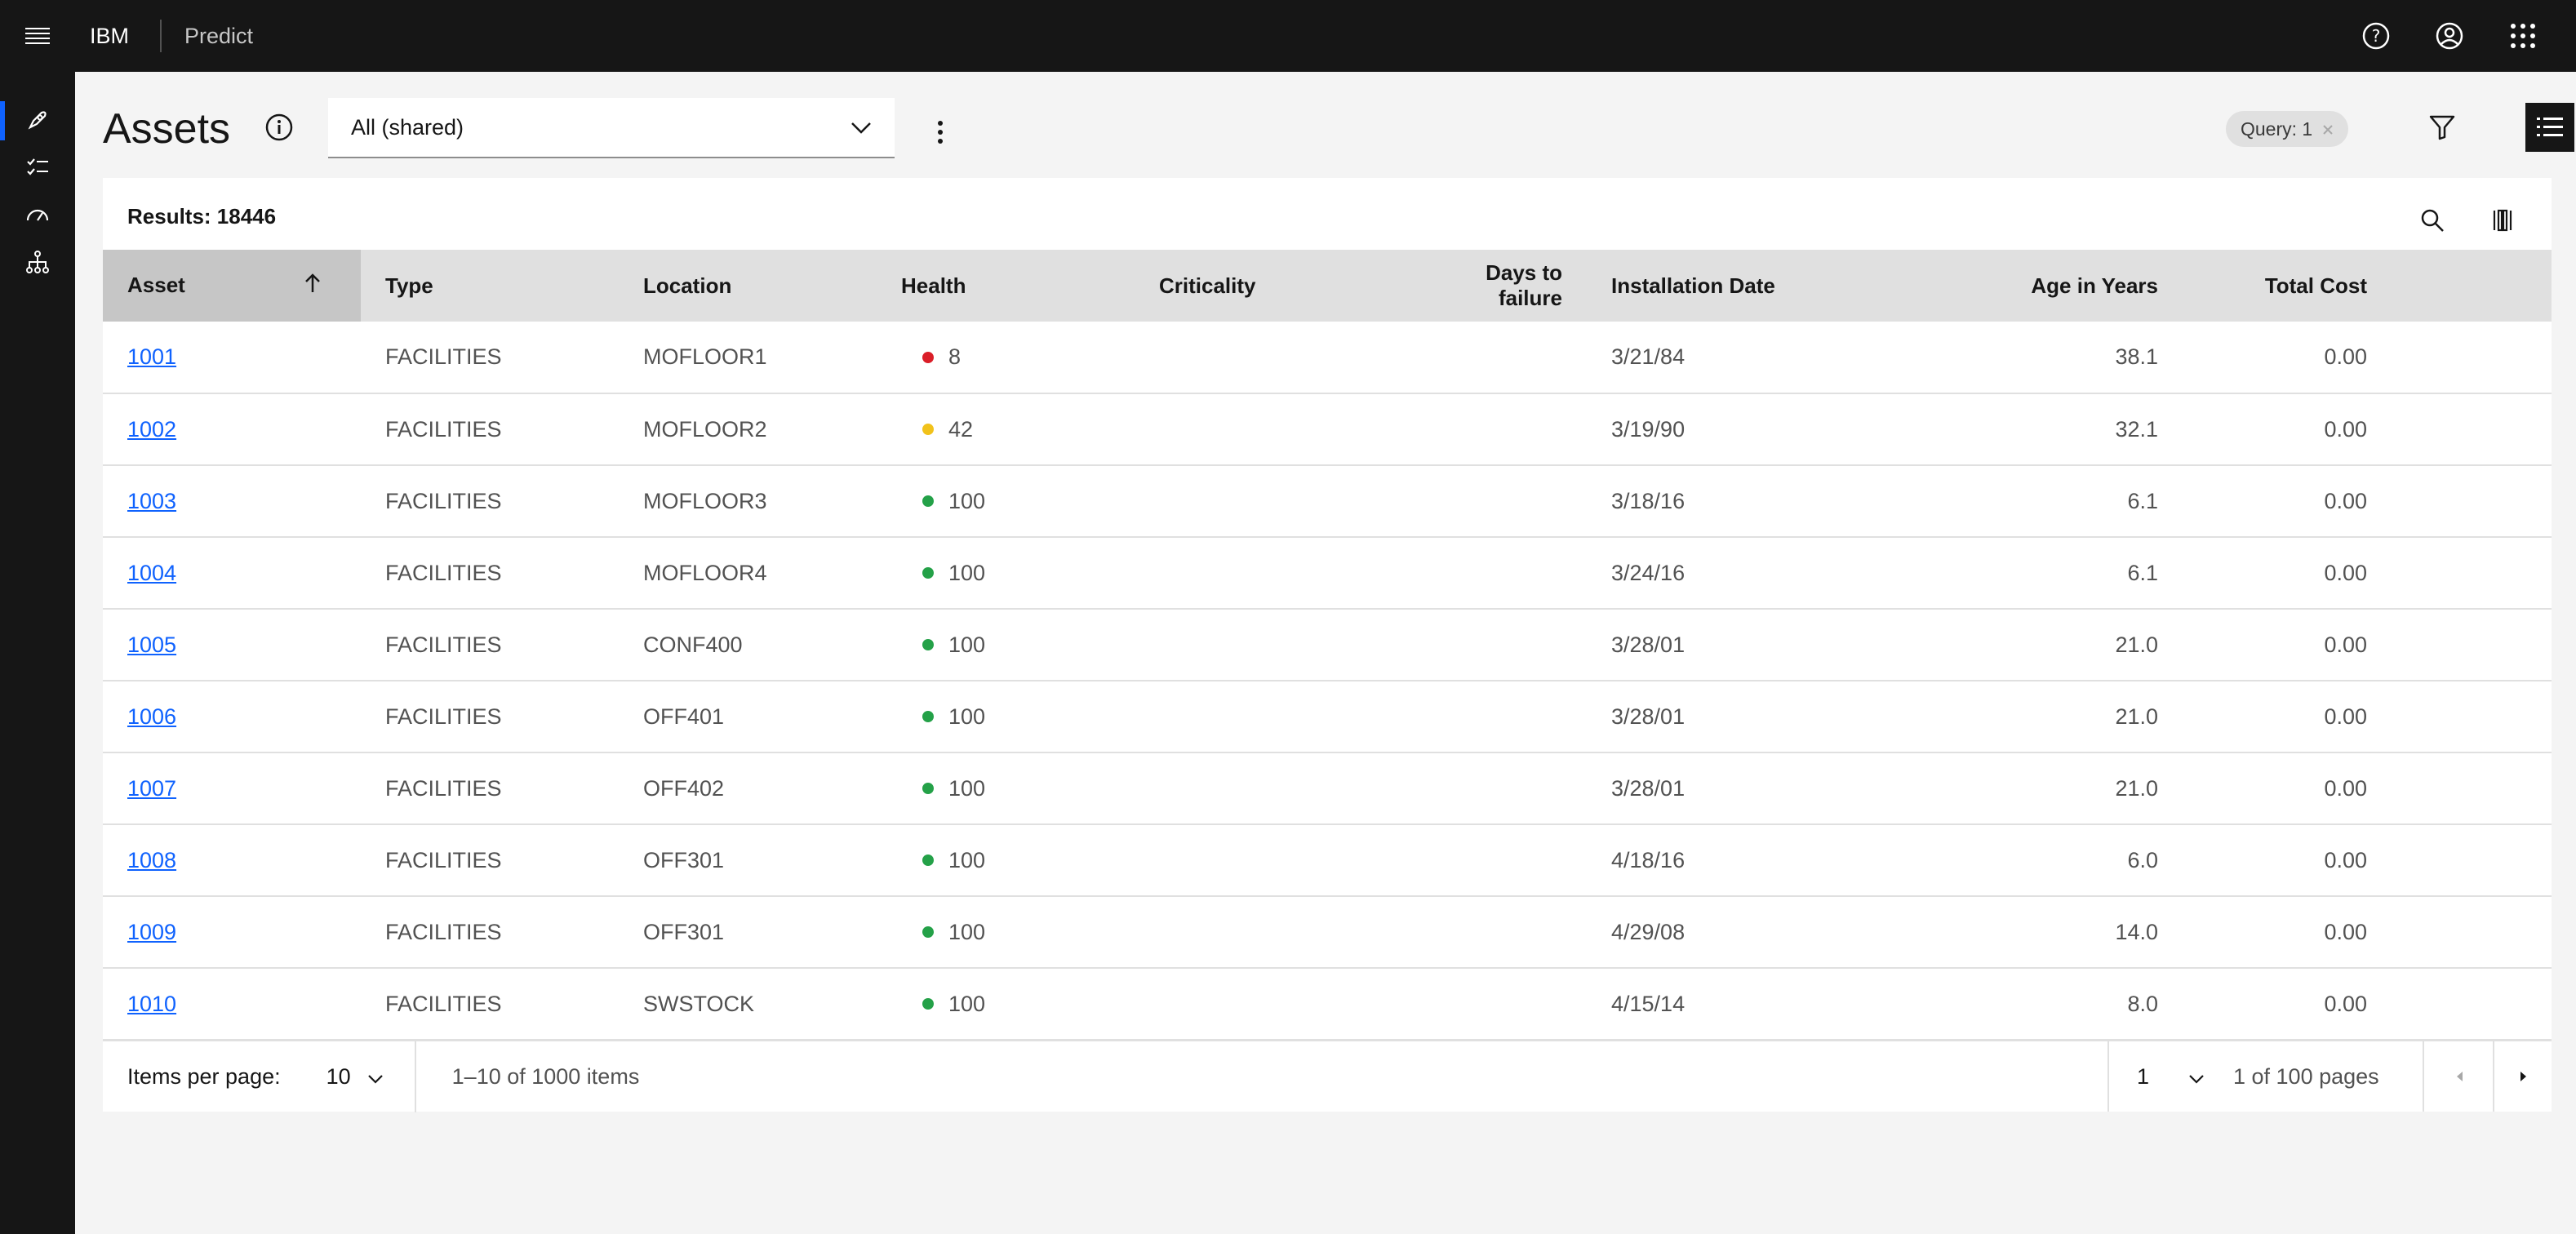  Describe the element at coordinates (218, 37) in the screenshot. I see `product-name: Predict` at that location.